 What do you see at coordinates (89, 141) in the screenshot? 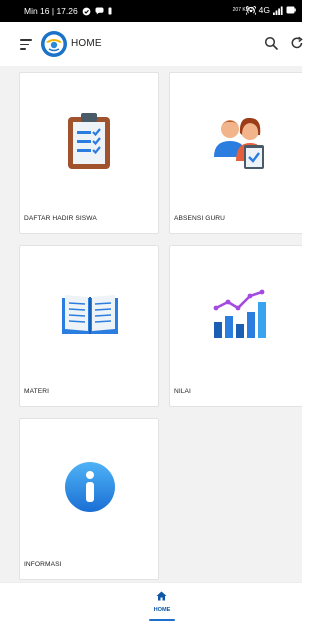
I see `clipboard-checklist-icon` at bounding box center [89, 141].